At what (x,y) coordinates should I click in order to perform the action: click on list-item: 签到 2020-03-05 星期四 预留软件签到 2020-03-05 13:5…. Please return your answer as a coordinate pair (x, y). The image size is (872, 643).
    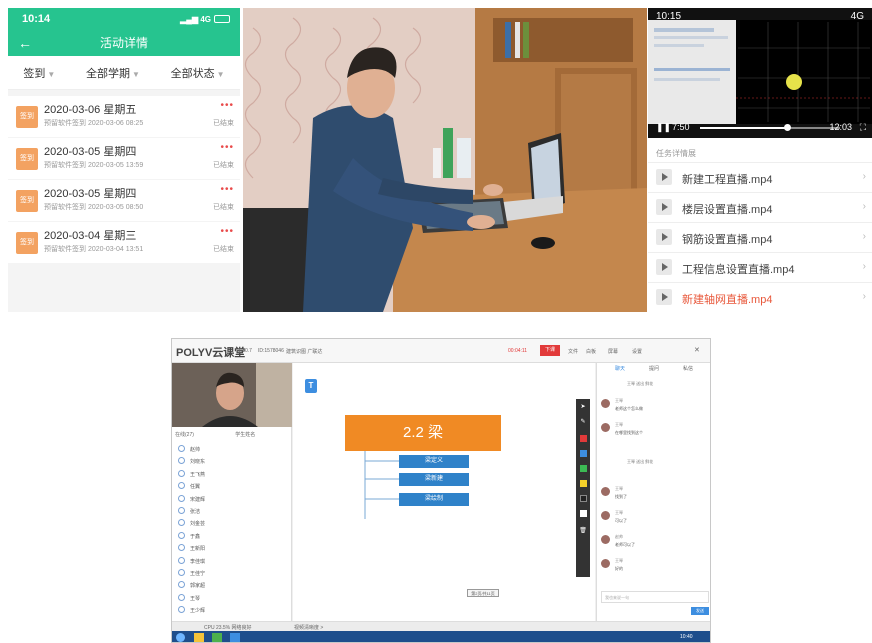
    Looking at the image, I should click on (124, 158).